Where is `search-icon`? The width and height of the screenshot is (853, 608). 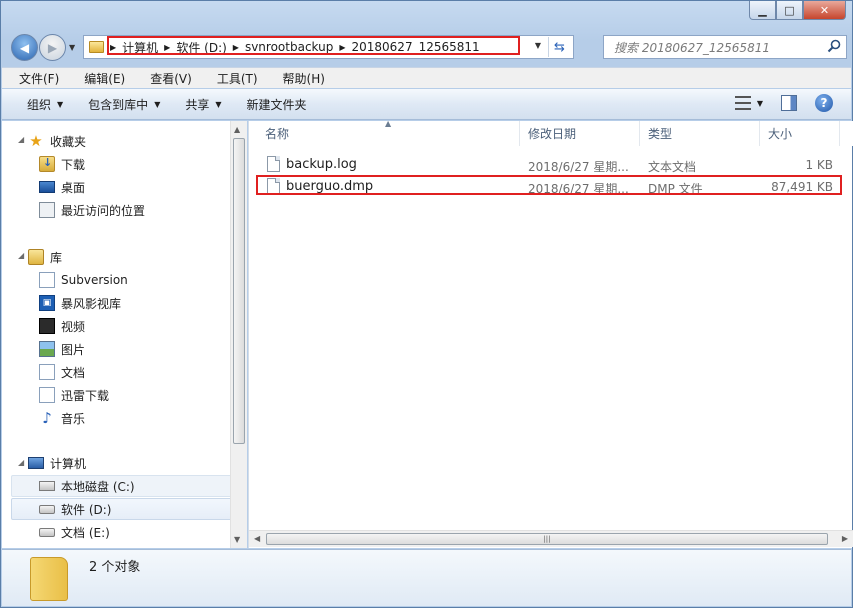 search-icon is located at coordinates (834, 46).